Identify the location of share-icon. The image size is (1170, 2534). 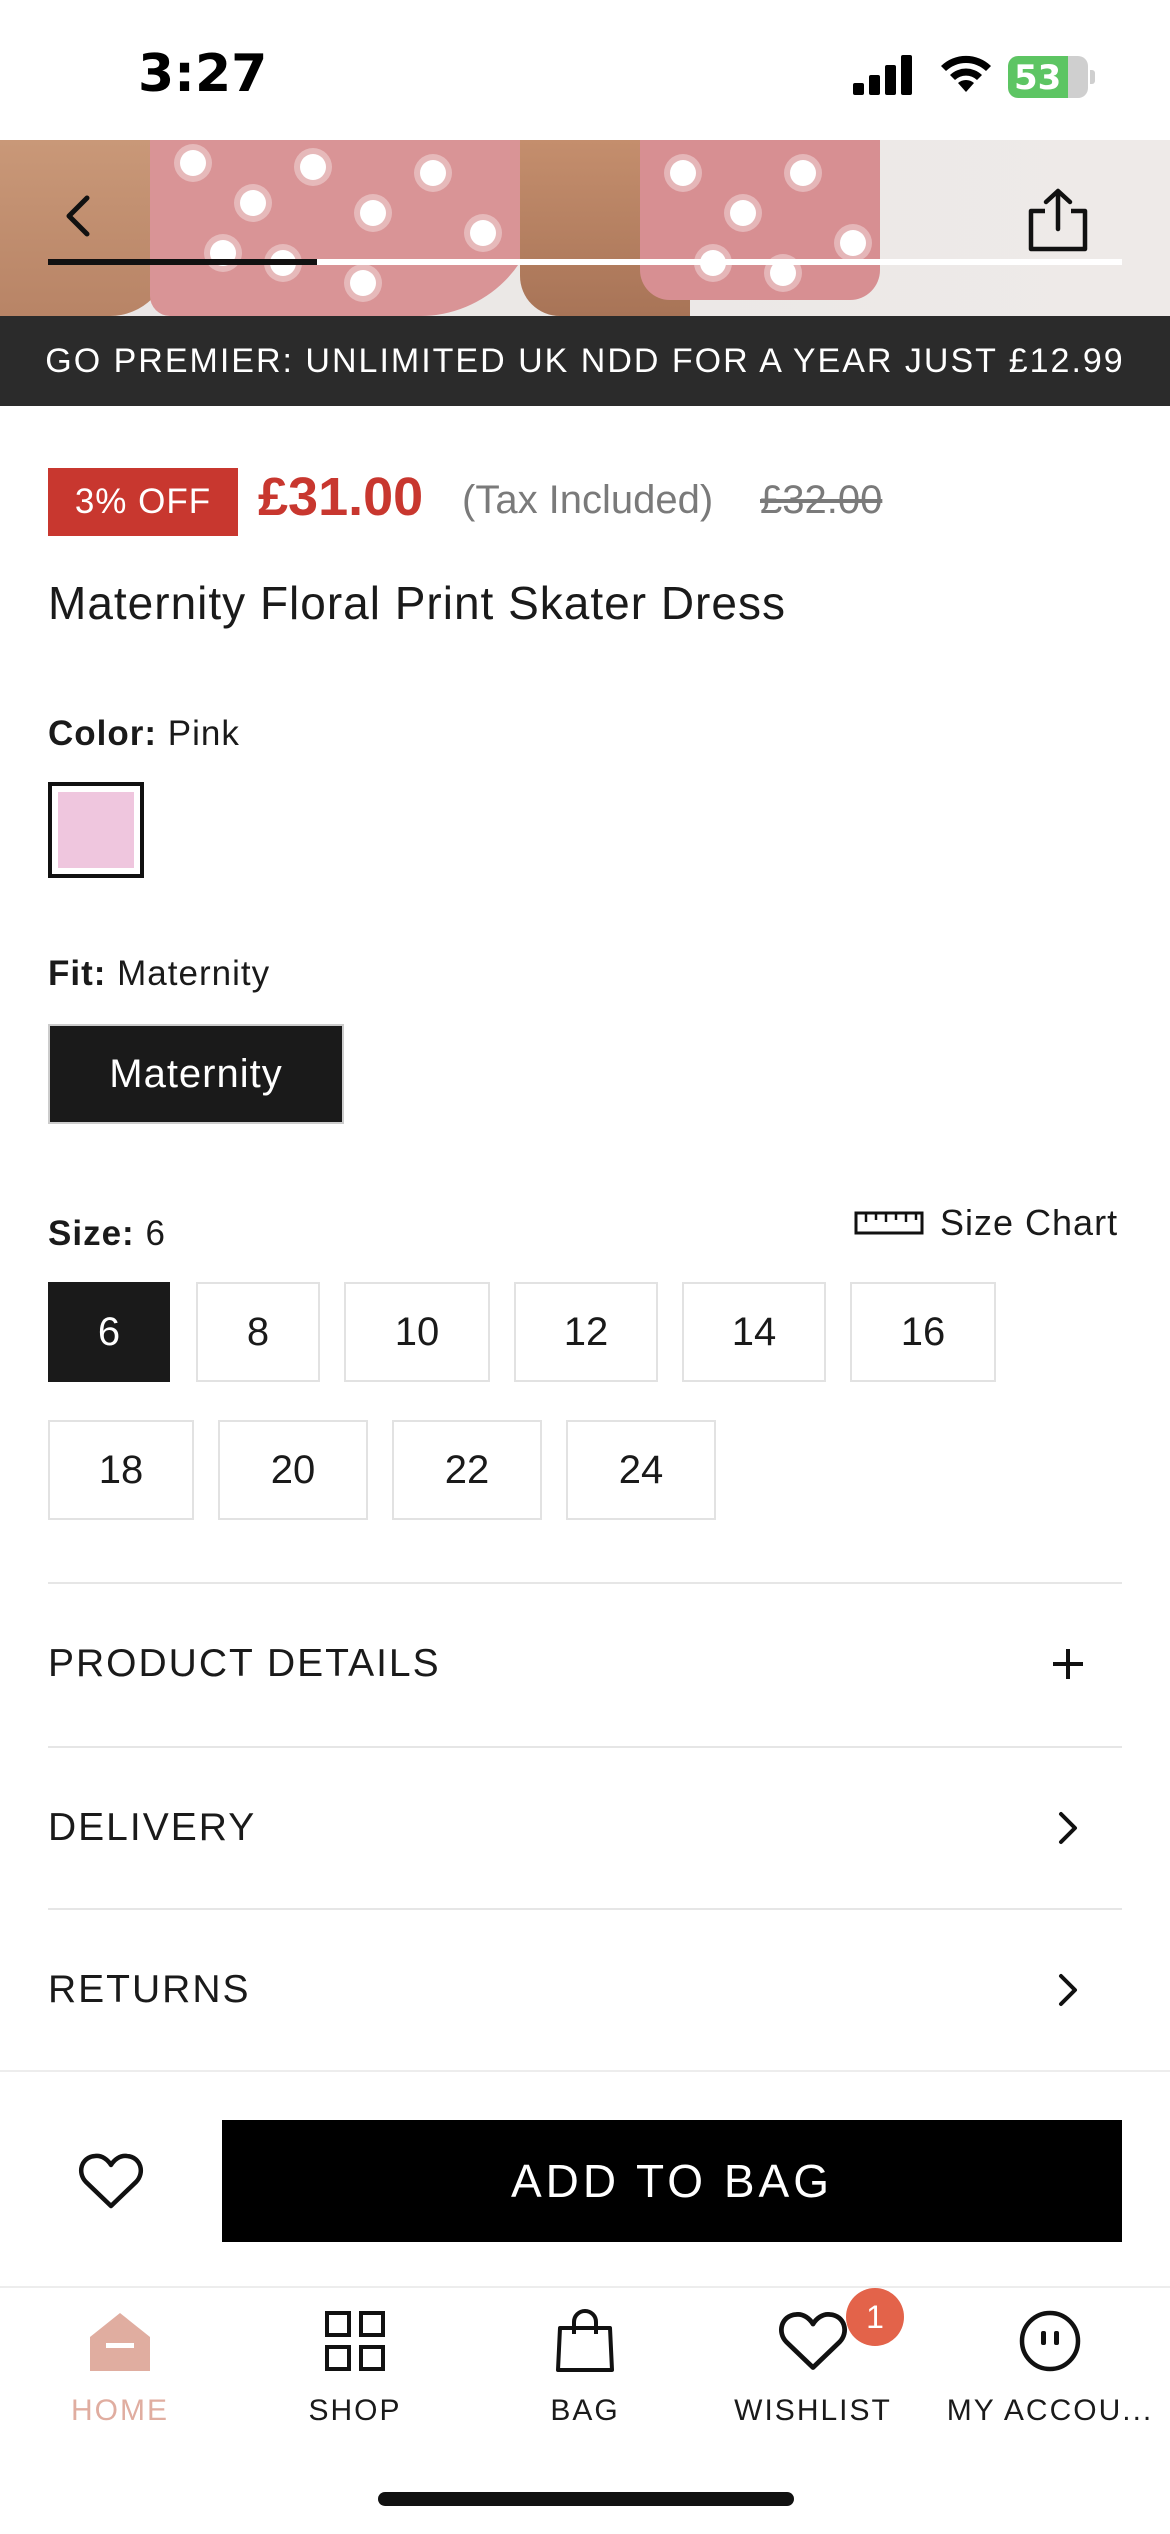
(1058, 220).